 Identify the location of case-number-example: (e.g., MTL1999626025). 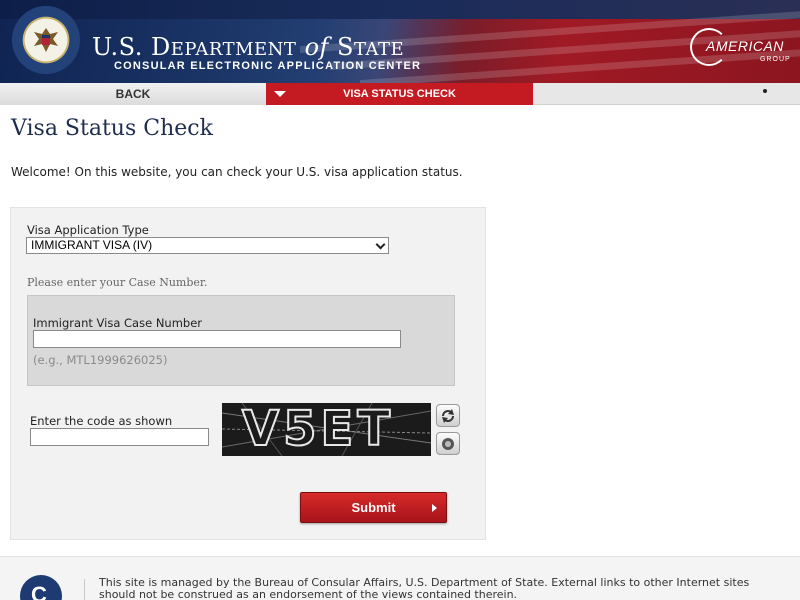
(100, 360).